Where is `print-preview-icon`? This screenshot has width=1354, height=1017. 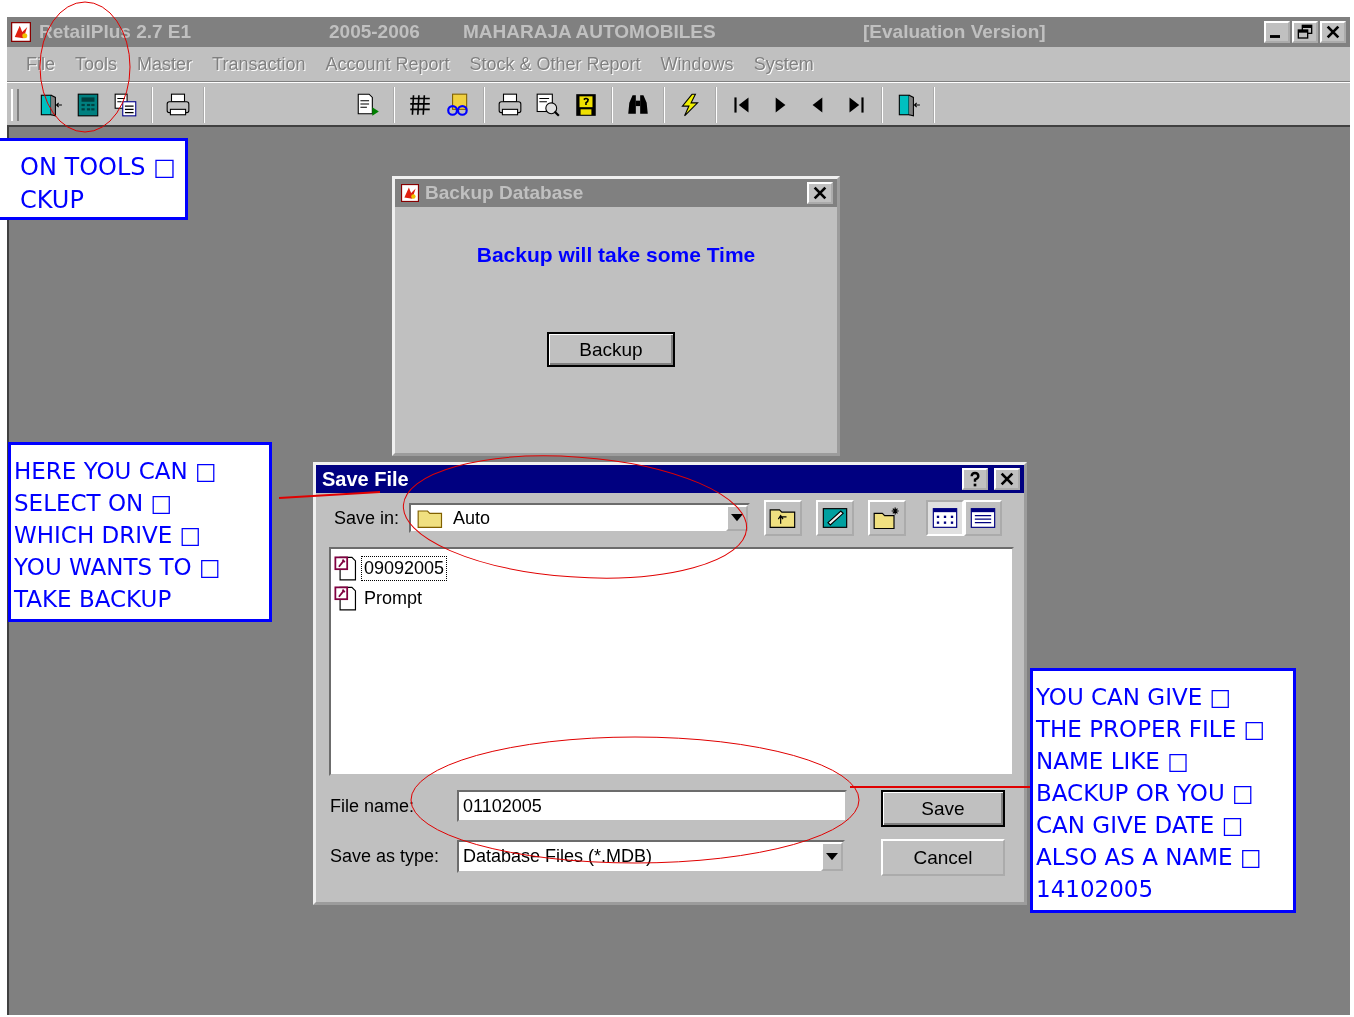 print-preview-icon is located at coordinates (548, 105).